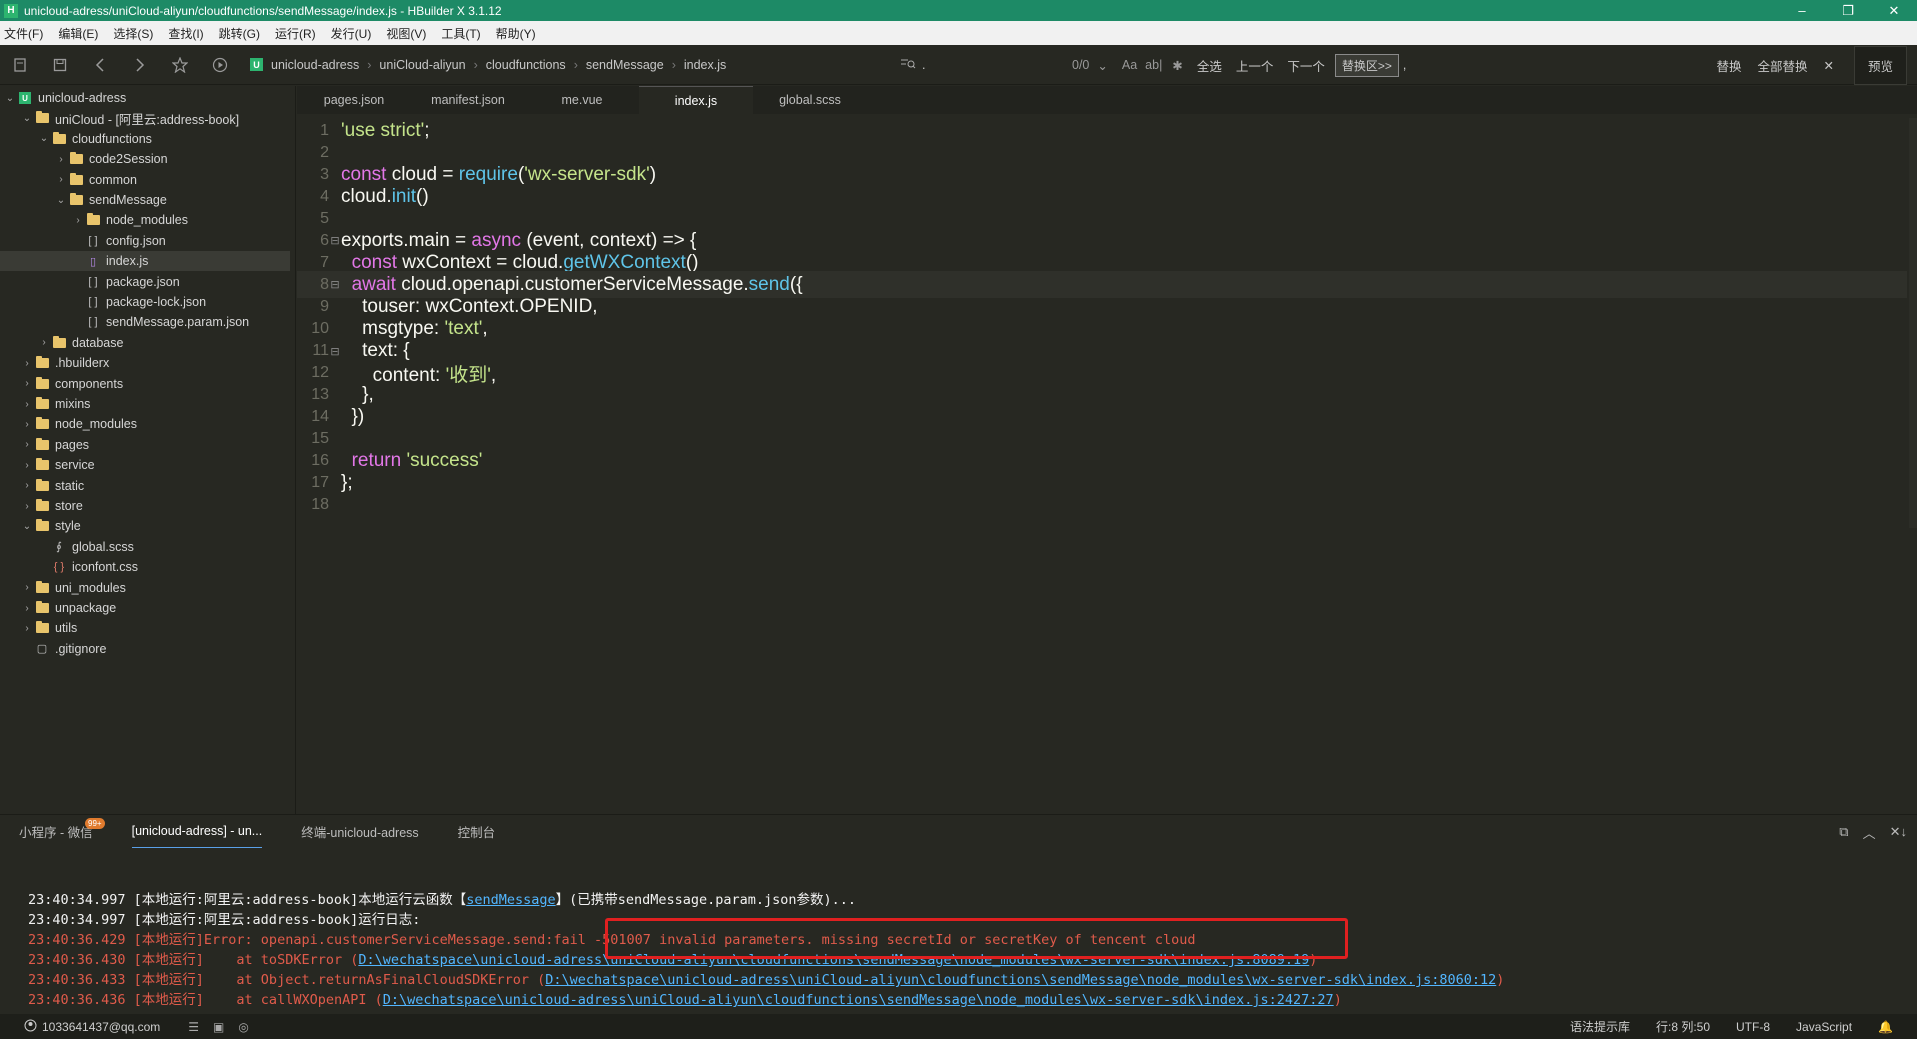  I want to click on case-sensitive-toggle: Aa, so click(1129, 65).